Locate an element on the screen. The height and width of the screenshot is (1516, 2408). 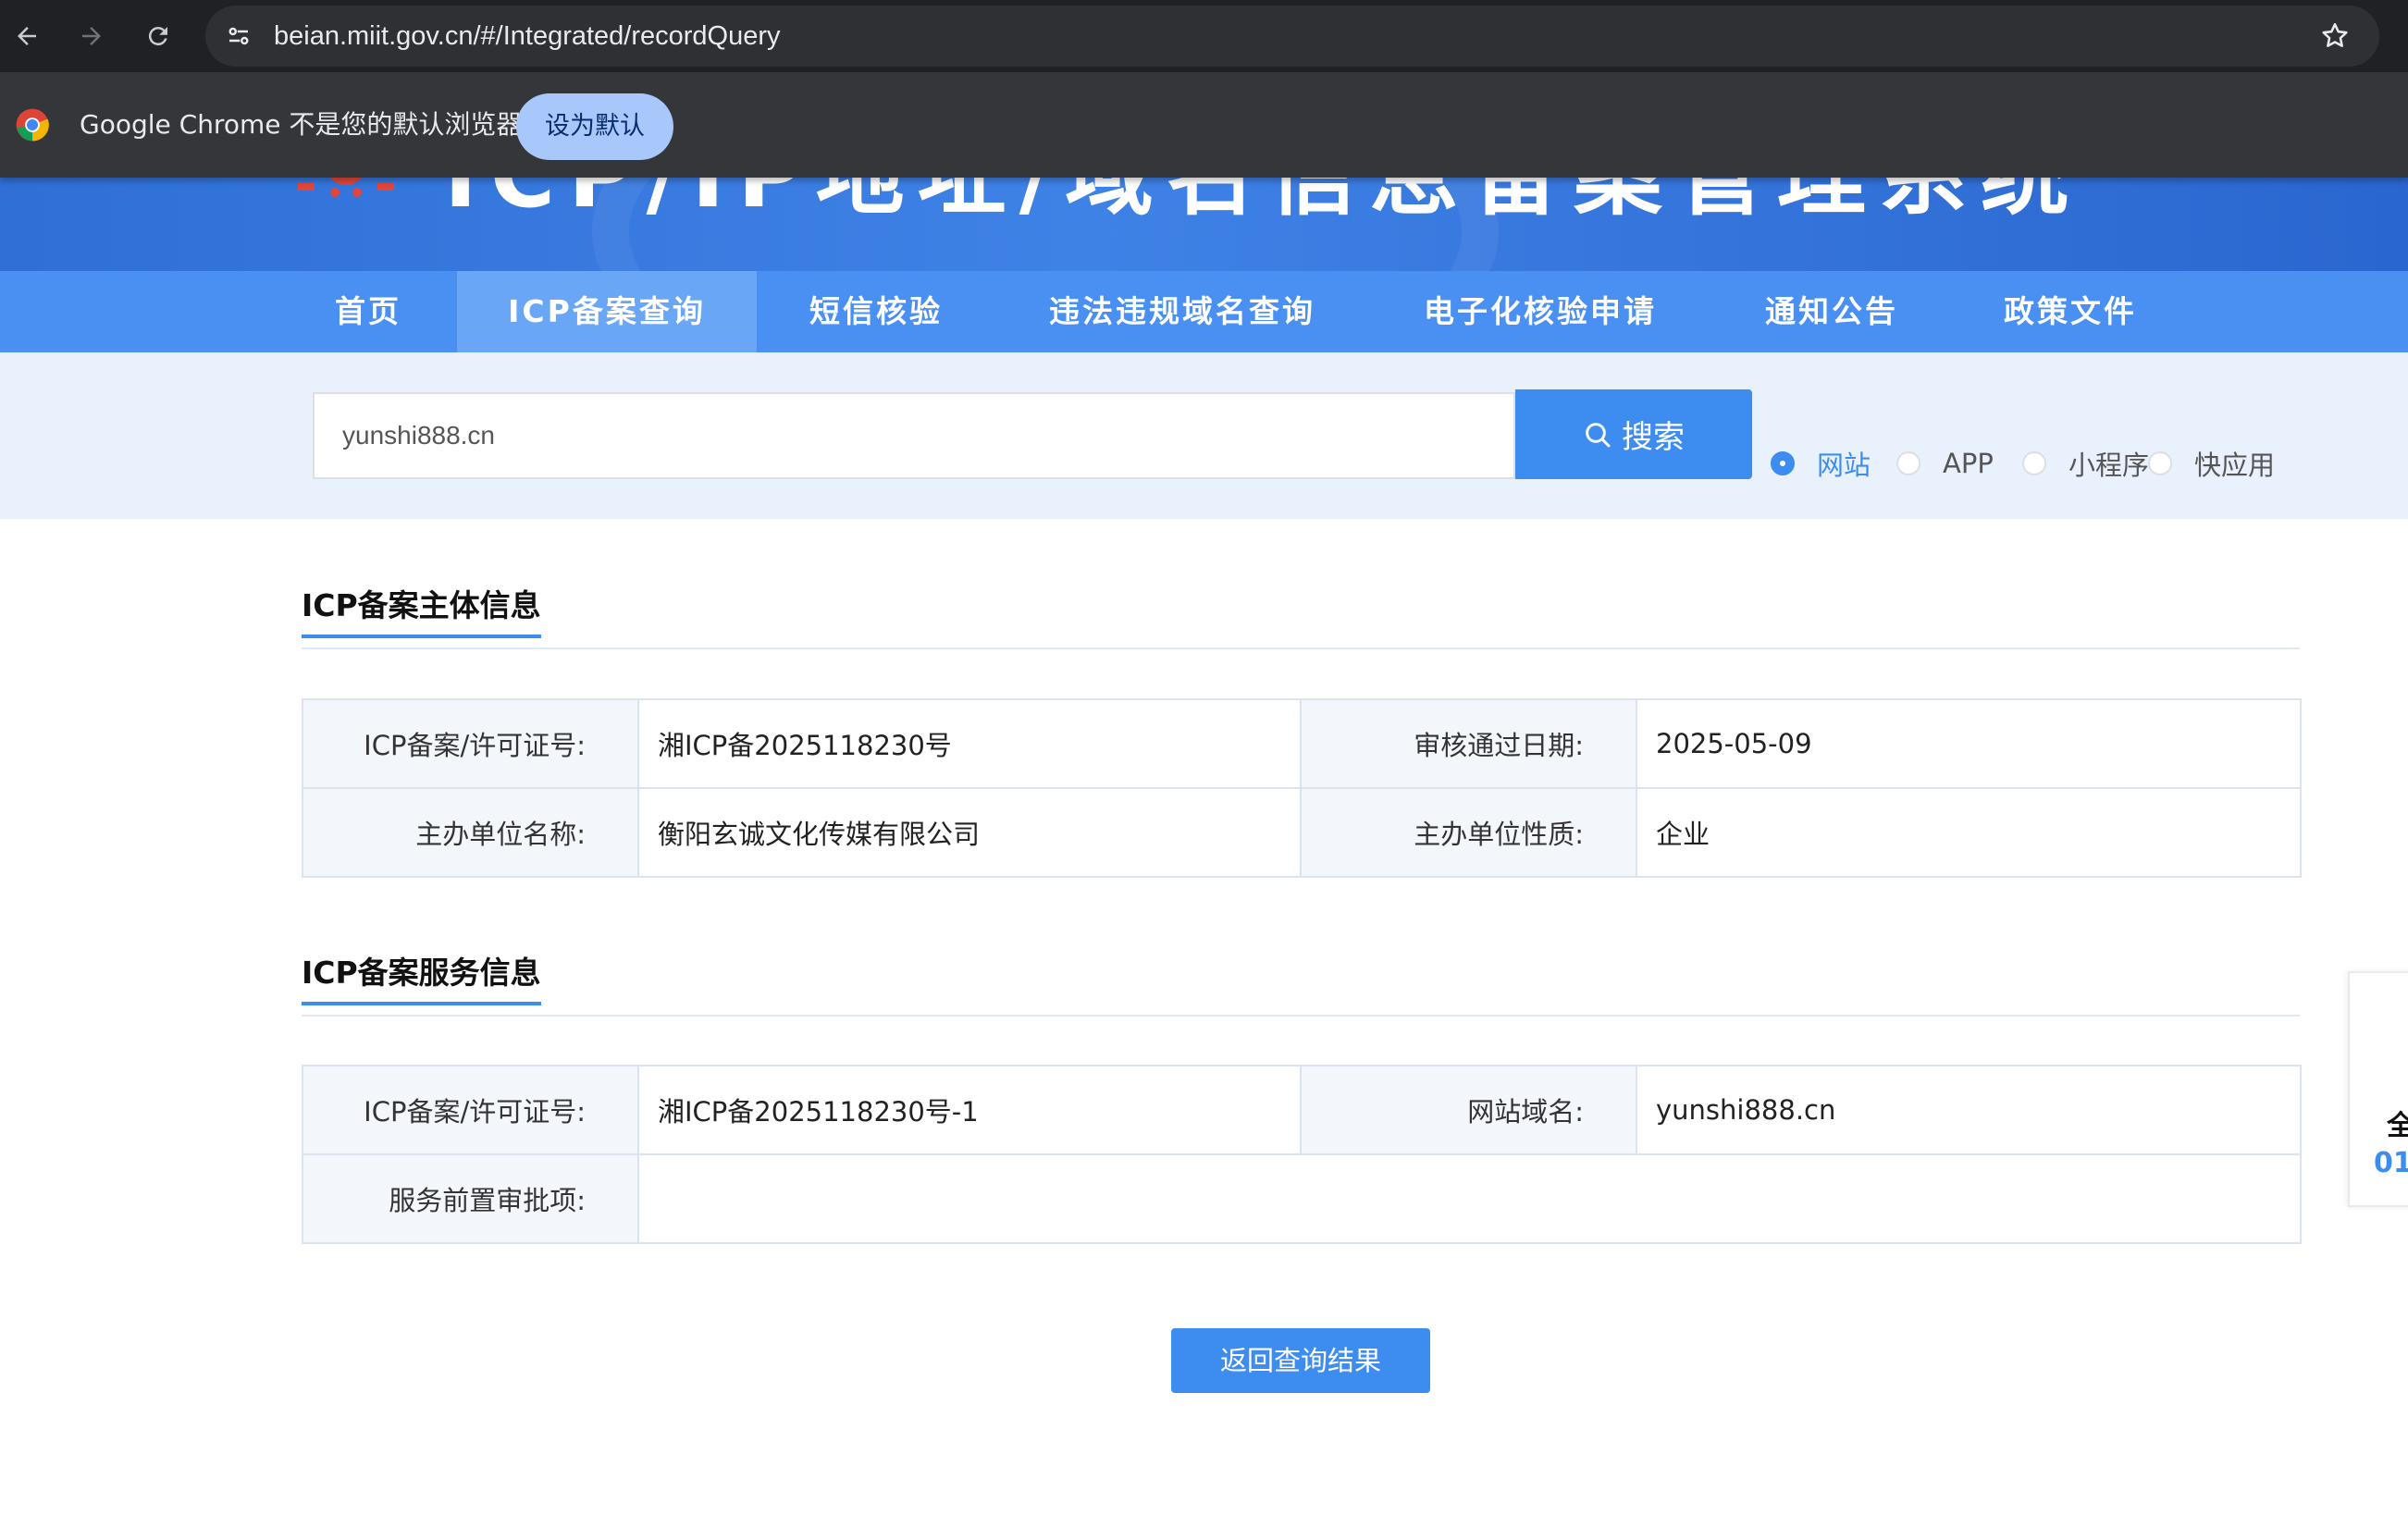
nav-home: 首页 is located at coordinates (368, 311).